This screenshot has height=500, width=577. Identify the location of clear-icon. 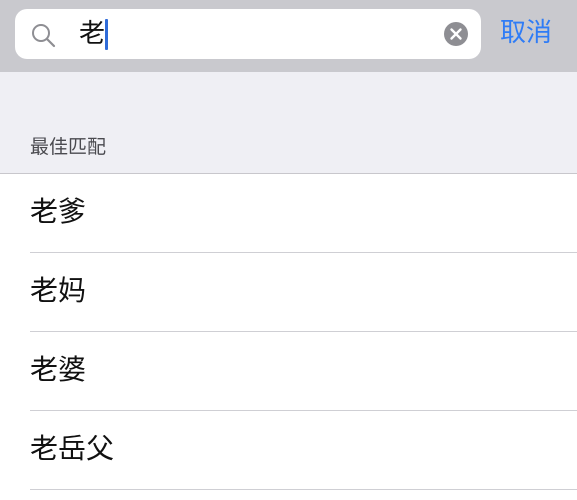
(456, 34).